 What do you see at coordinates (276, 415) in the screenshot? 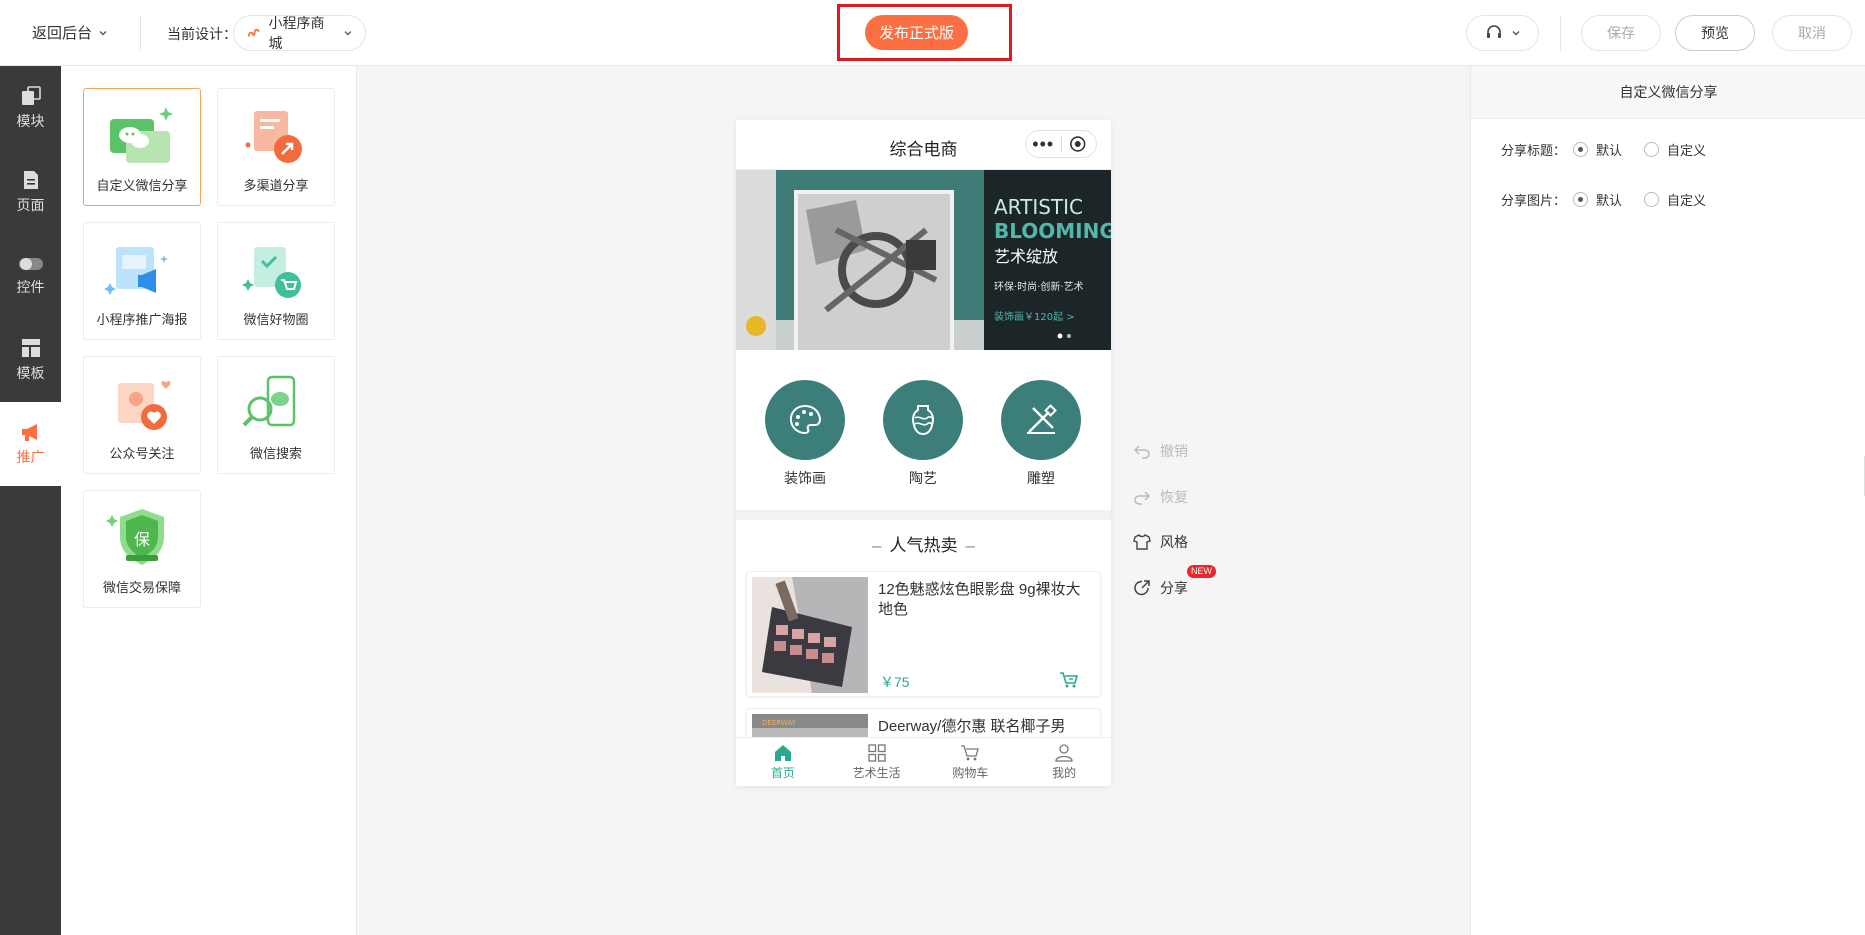
I see `widget-wechat-search: 微信搜索` at bounding box center [276, 415].